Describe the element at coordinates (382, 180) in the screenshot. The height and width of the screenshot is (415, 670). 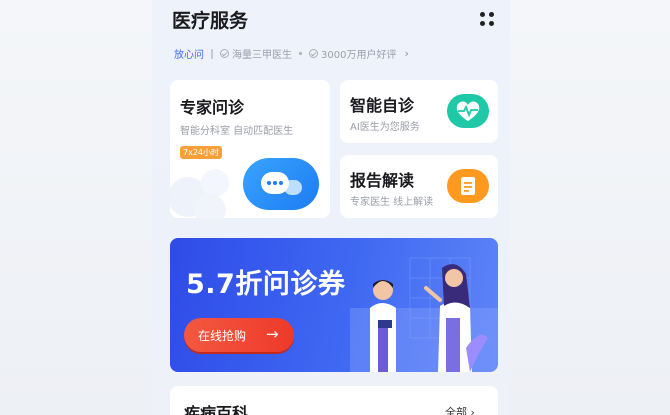
I see `report-title: 报告解读` at that location.